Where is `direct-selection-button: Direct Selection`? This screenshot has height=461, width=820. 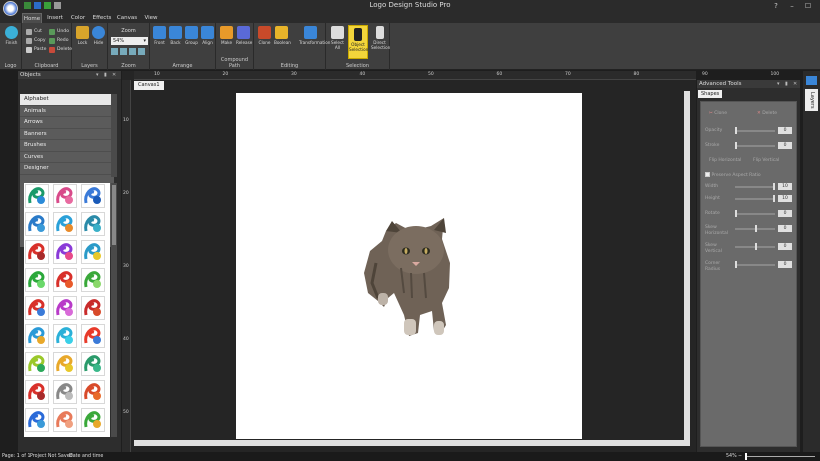 direct-selection-button: Direct Selection is located at coordinates (380, 38).